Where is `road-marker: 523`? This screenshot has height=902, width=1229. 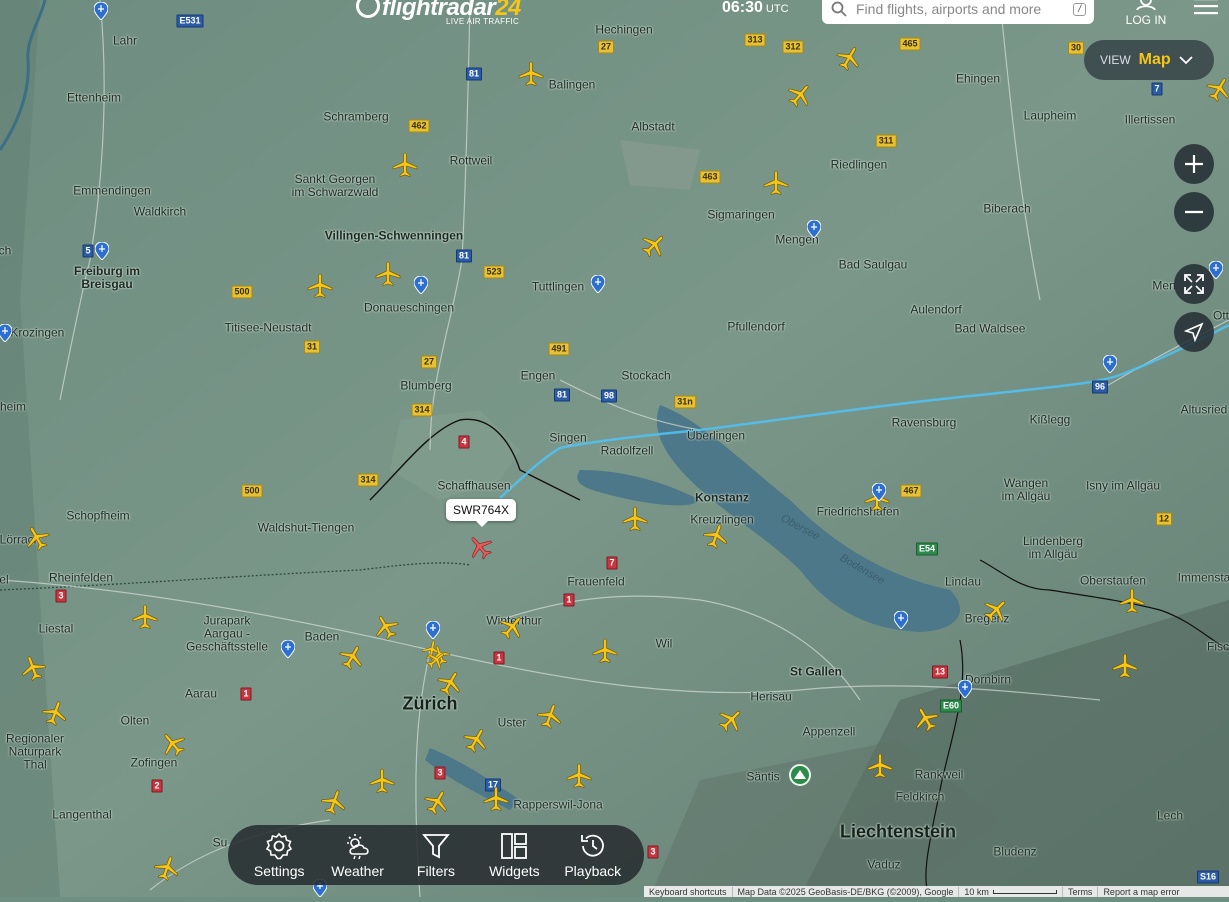
road-marker: 523 is located at coordinates (493, 272).